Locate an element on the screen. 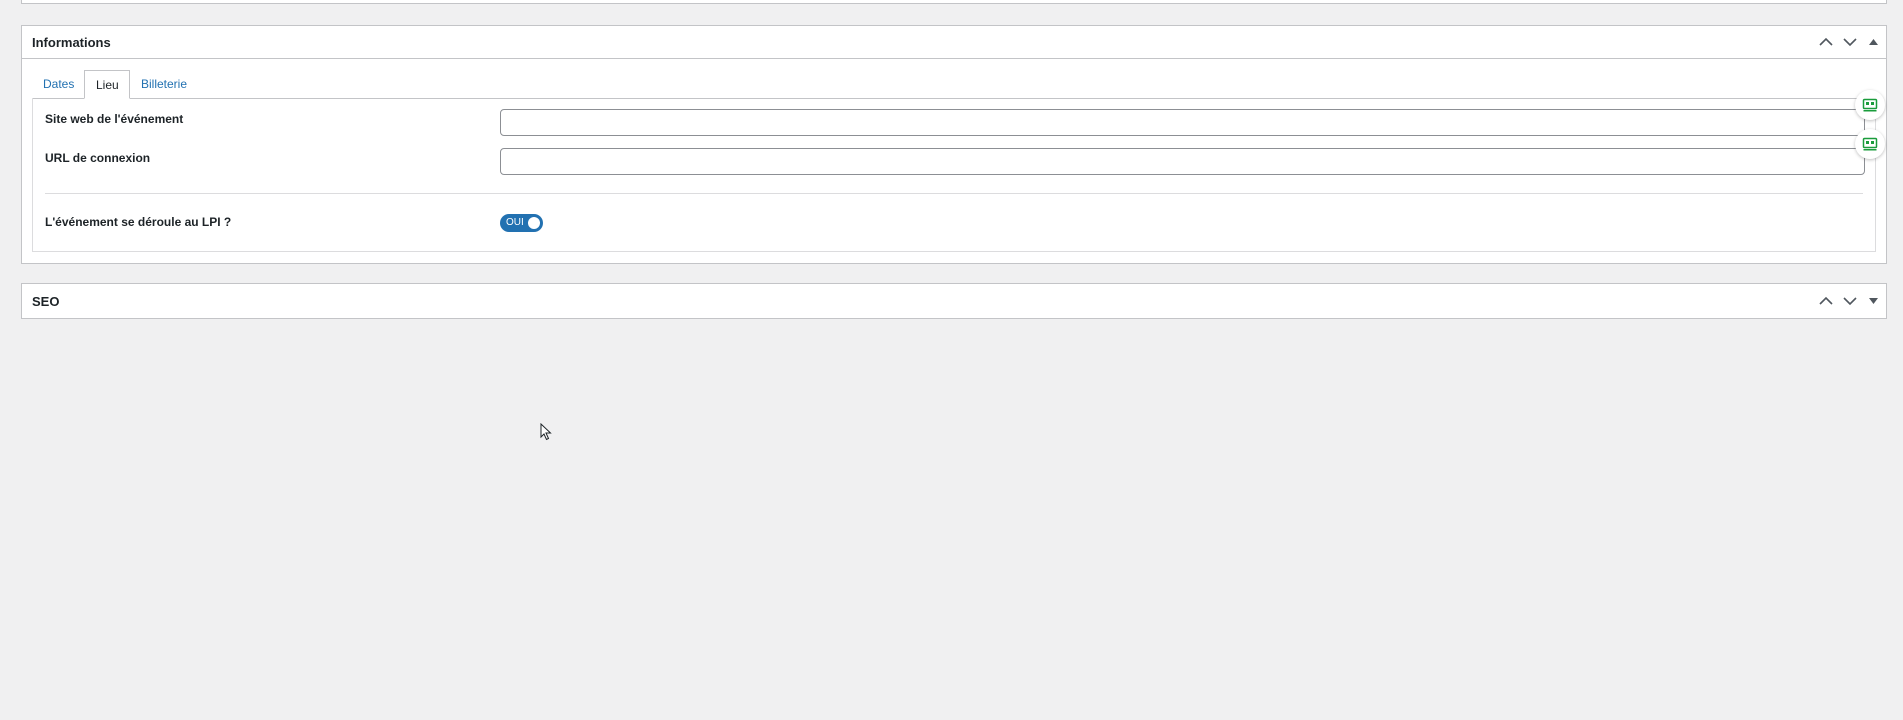  informations-tabs: Dates Lieu Billeterie is located at coordinates (954, 84).